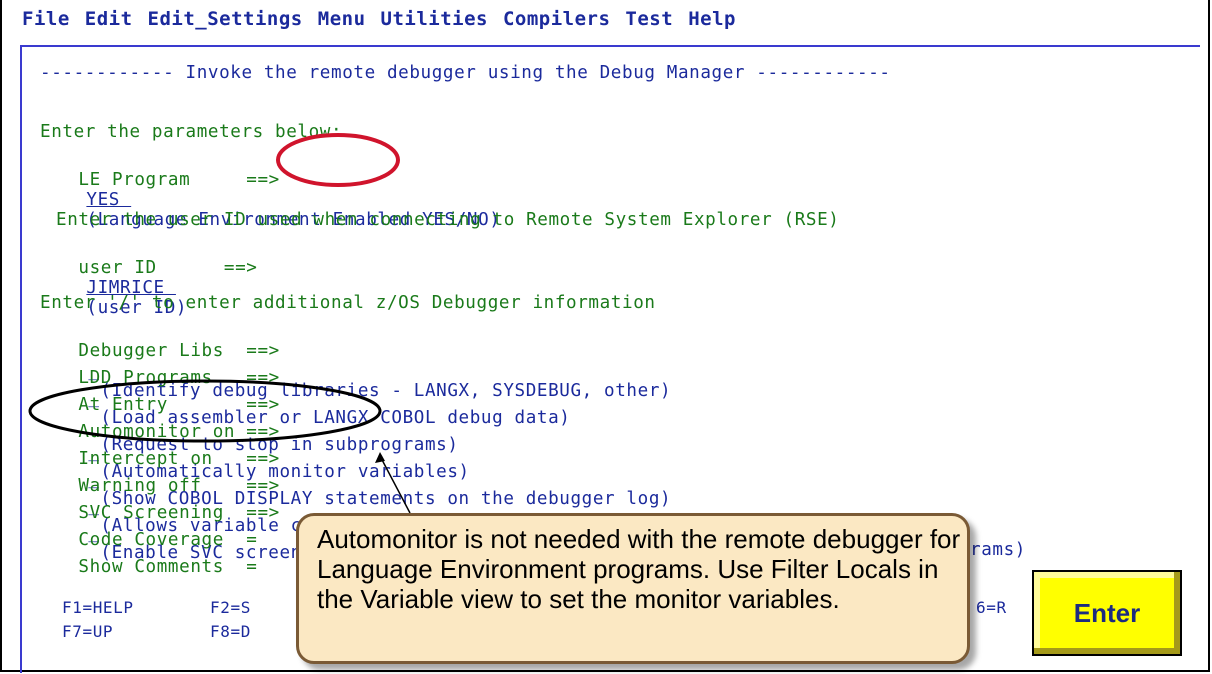 The height and width of the screenshot is (674, 1212). I want to click on fkey-f2: F2=S, so click(230, 607).